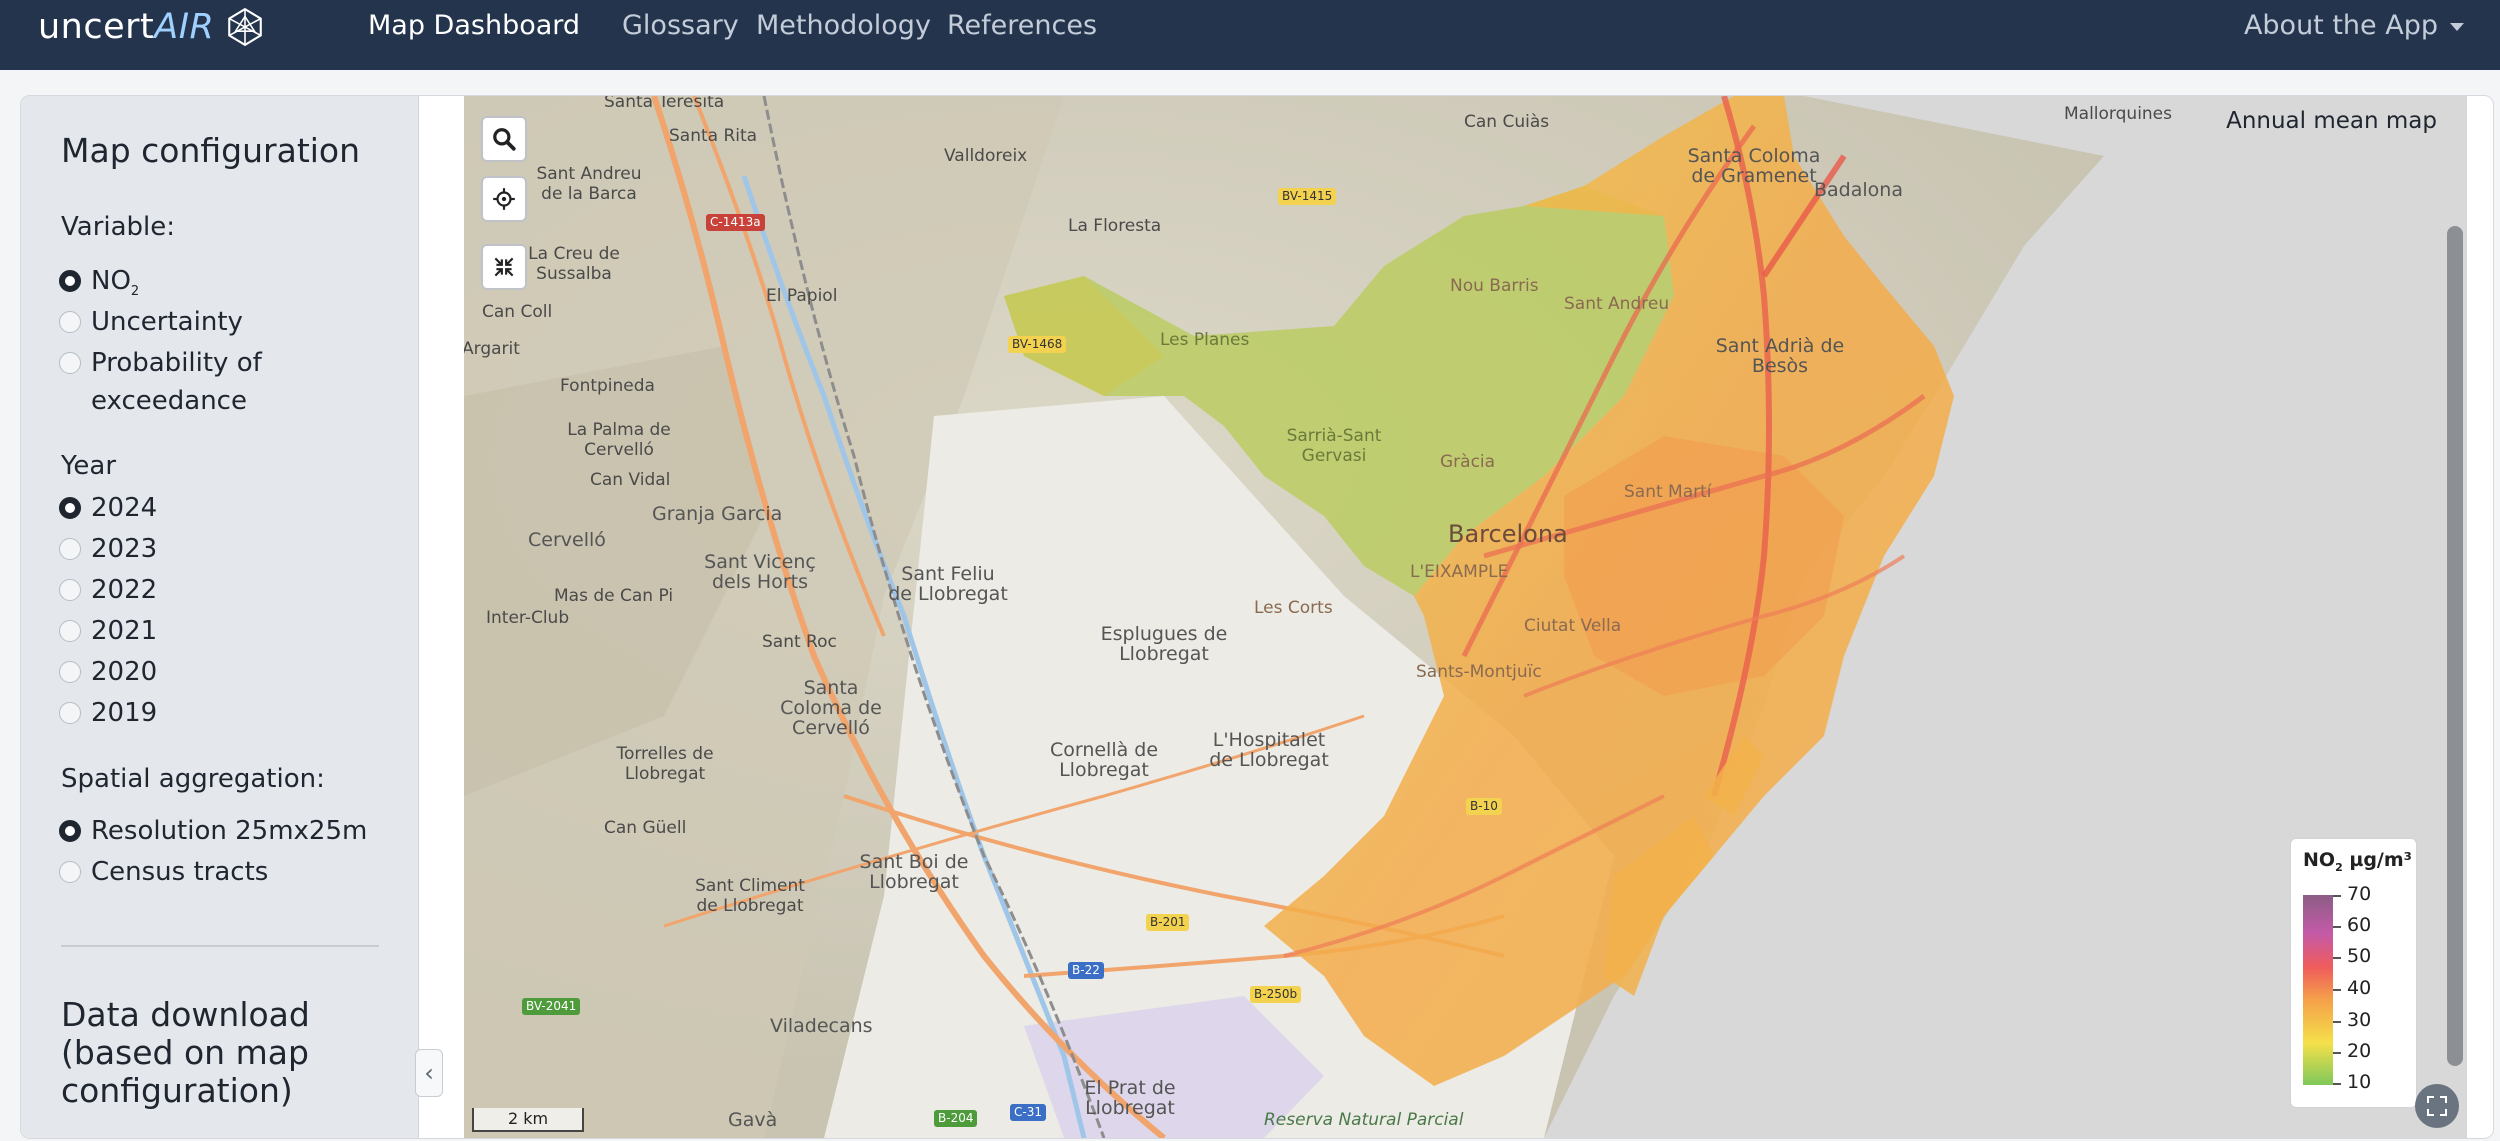 The image size is (2500, 1141). Describe the element at coordinates (1780, 356) in the screenshot. I see `map-label: Sant Adrià de Besòs` at that location.